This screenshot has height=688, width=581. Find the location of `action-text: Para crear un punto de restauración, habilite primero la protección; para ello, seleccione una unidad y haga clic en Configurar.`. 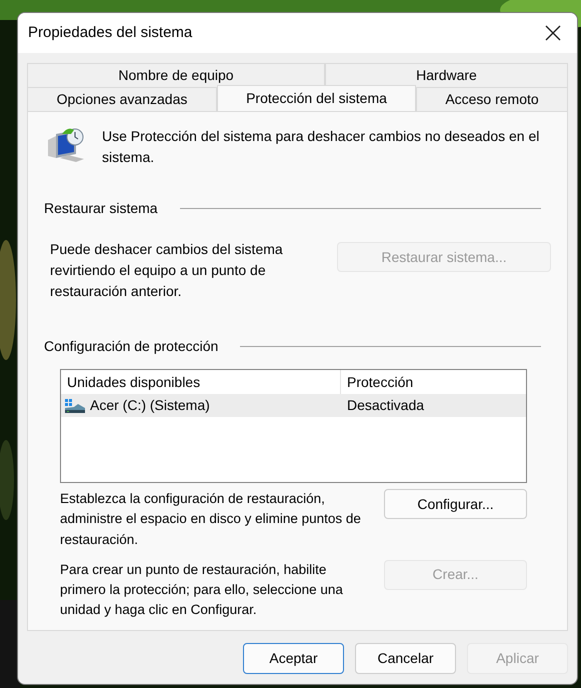

action-text: Para crear un punto de restauración, habilite primero la protección; para ello, seleccione una unidad y haga clic en Configurar. is located at coordinates (202, 590).